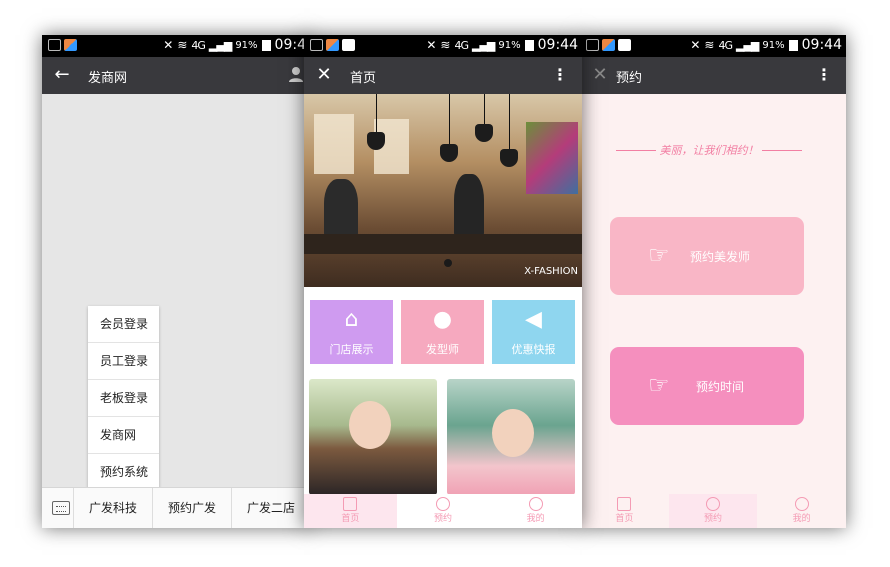 The image size is (890, 567). I want to click on status-bar: ✕ ≋ 4G ▂▄▆ 91% 09:44, so click(443, 46).